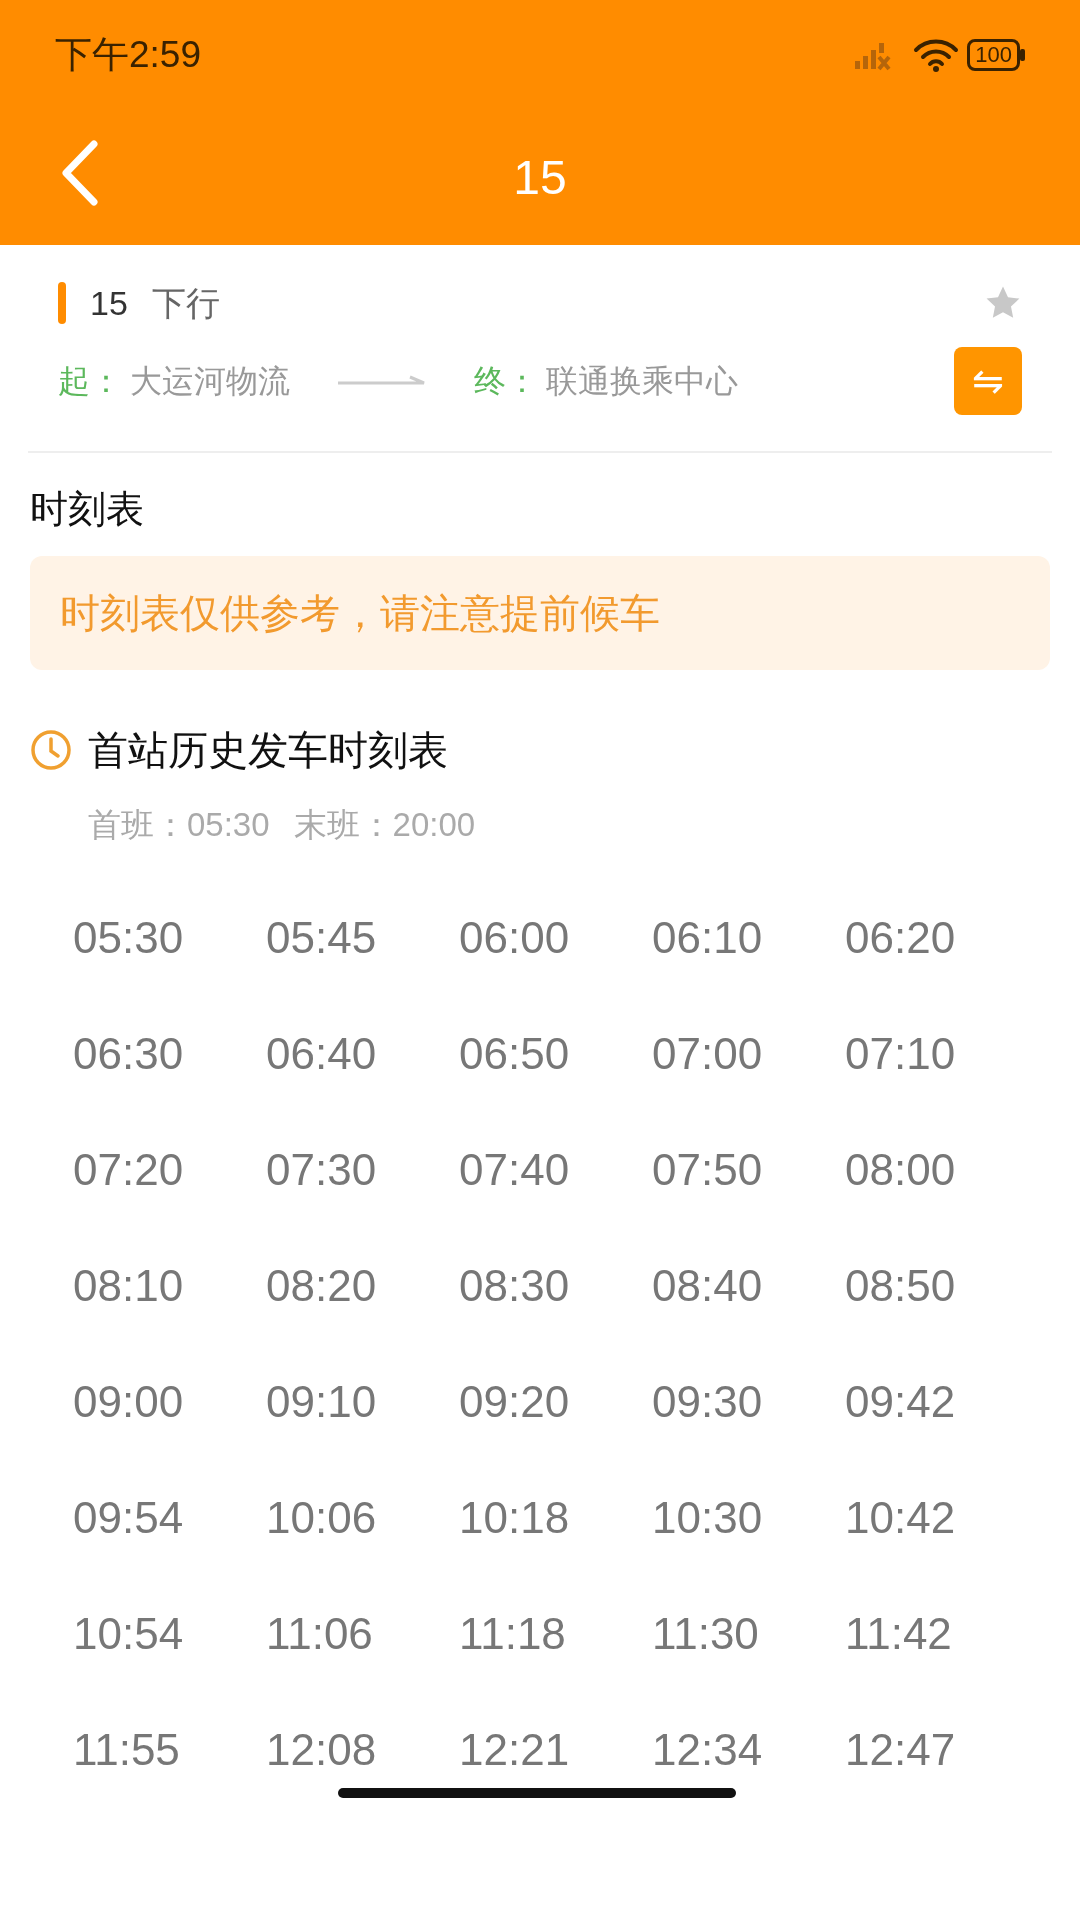  Describe the element at coordinates (708, 937) in the screenshot. I see `departure-time: 06:10` at that location.